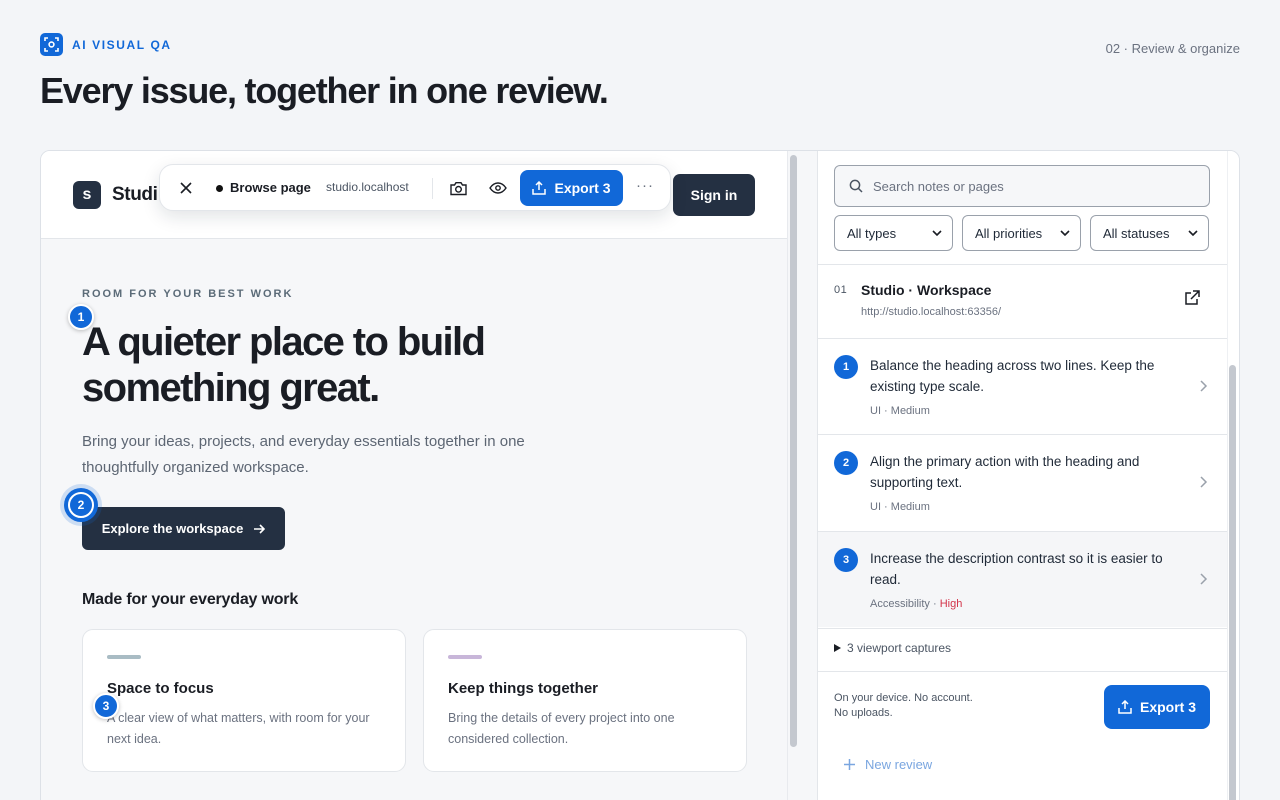 Image resolution: width=1280 pixels, height=800 pixels. Describe the element at coordinates (1232, 582) in the screenshot. I see `panel-scrollbar-thumb` at that location.